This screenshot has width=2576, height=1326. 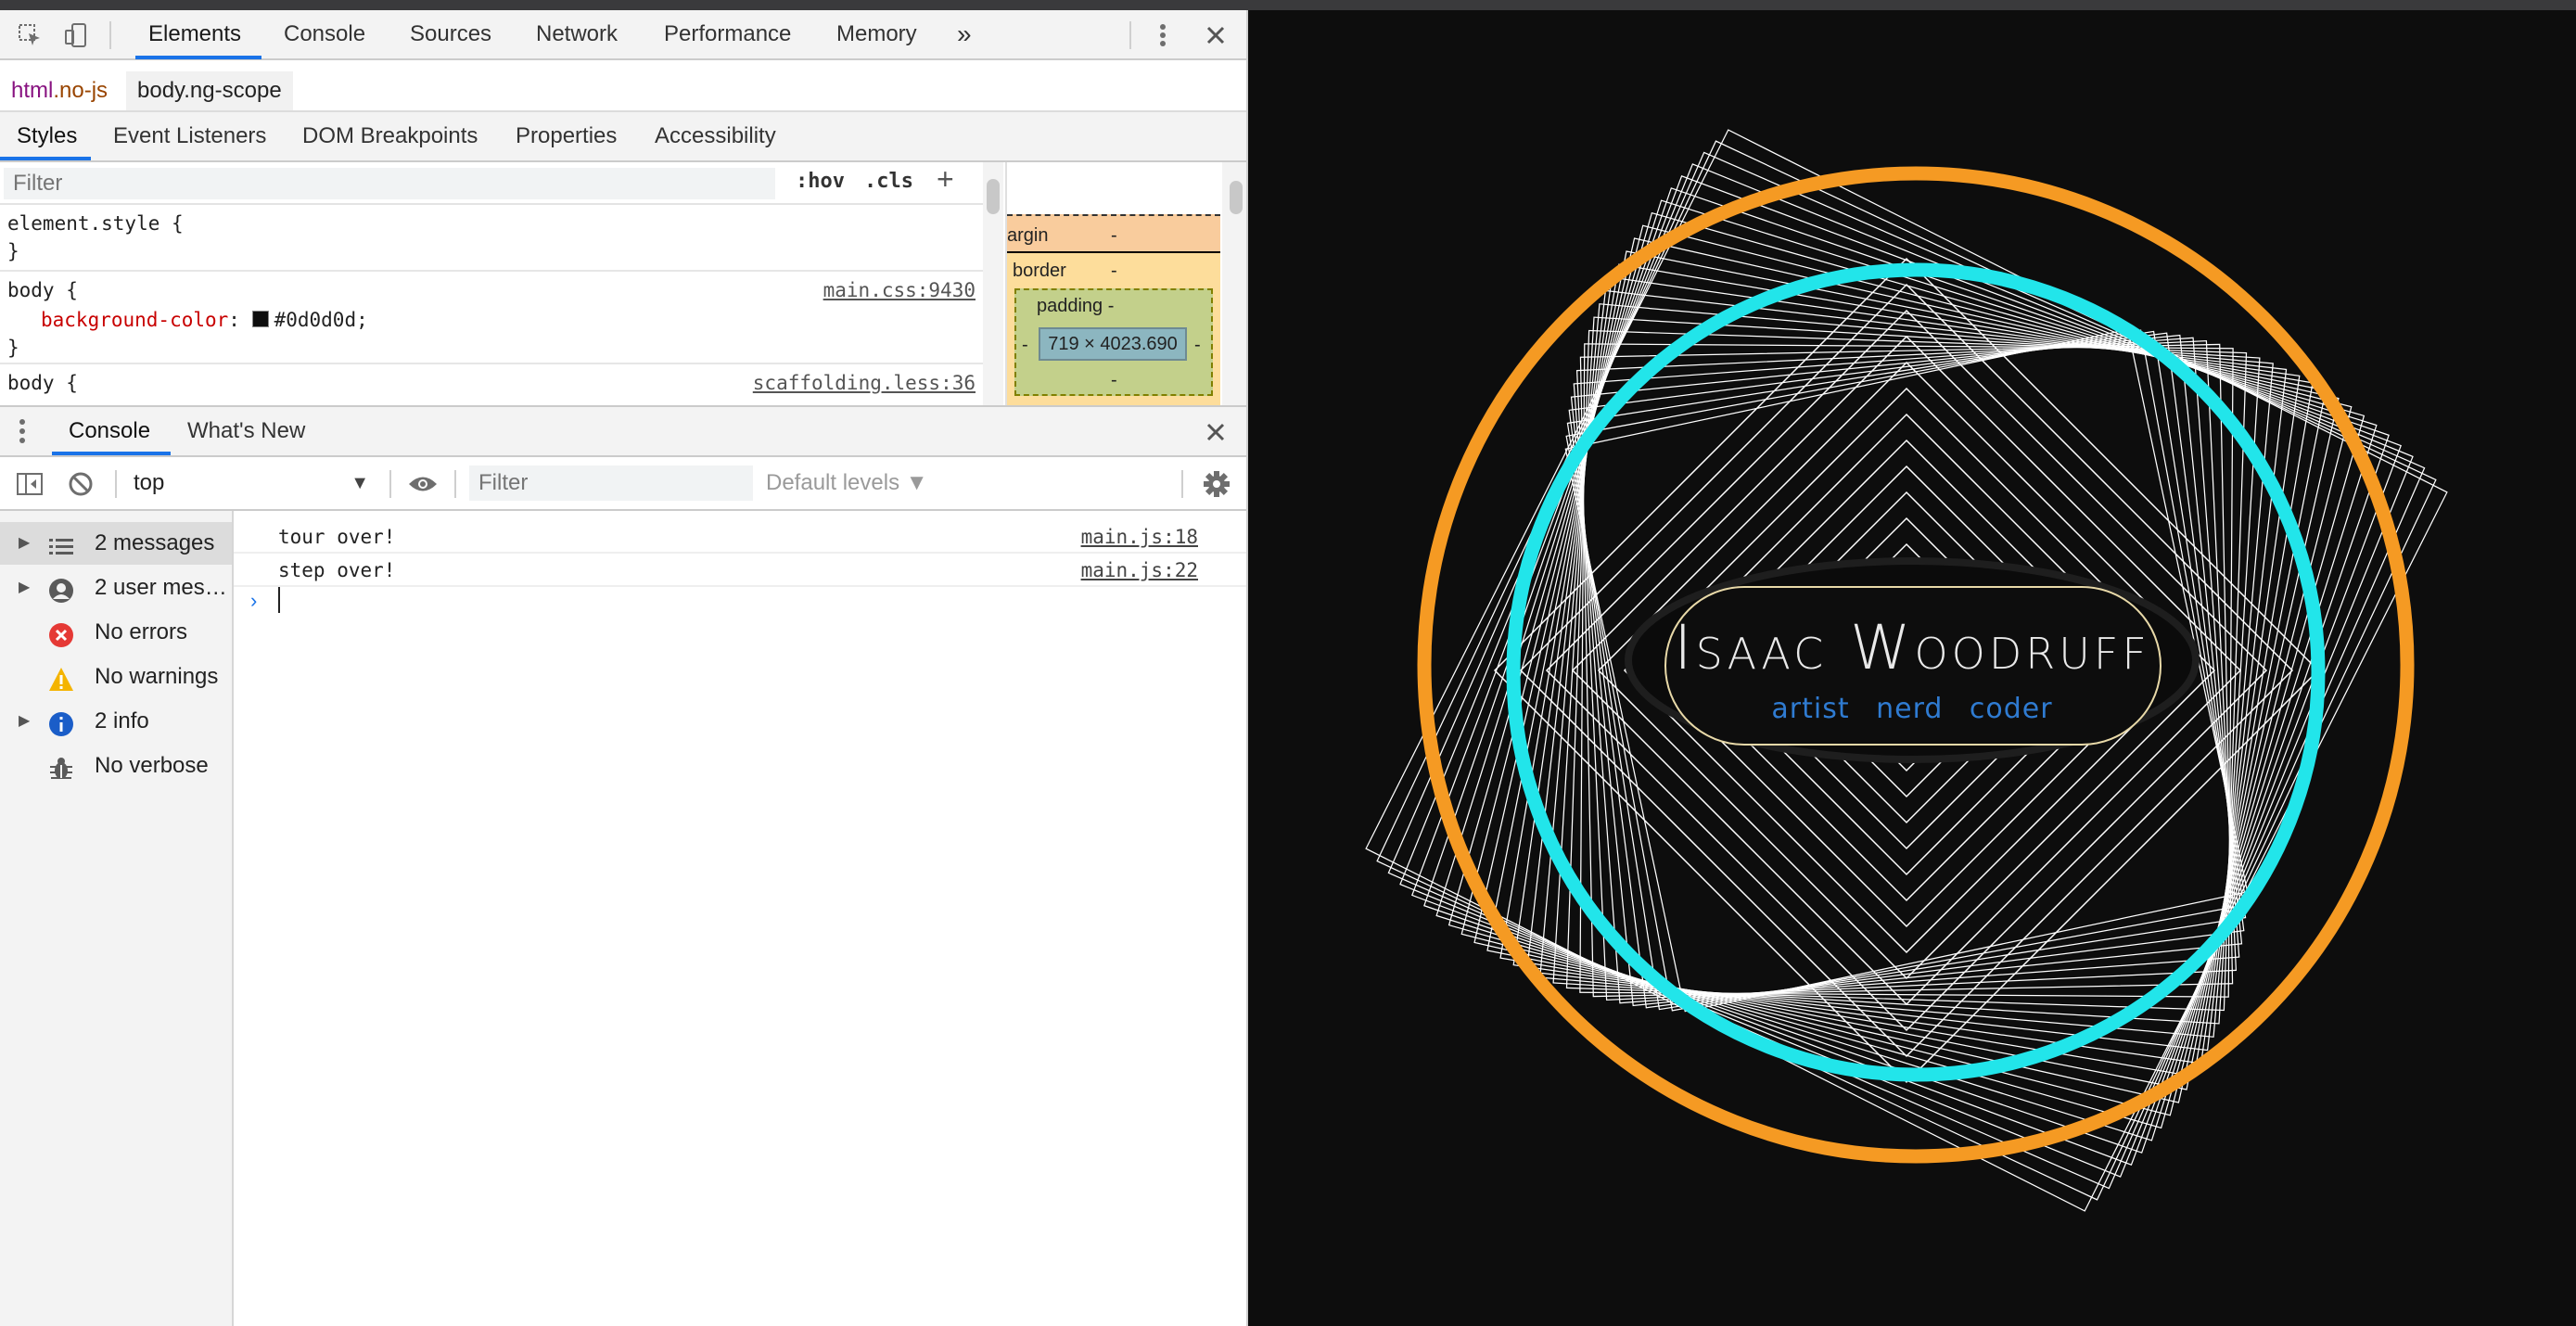 What do you see at coordinates (611, 483) in the screenshot?
I see `console-filter-input` at bounding box center [611, 483].